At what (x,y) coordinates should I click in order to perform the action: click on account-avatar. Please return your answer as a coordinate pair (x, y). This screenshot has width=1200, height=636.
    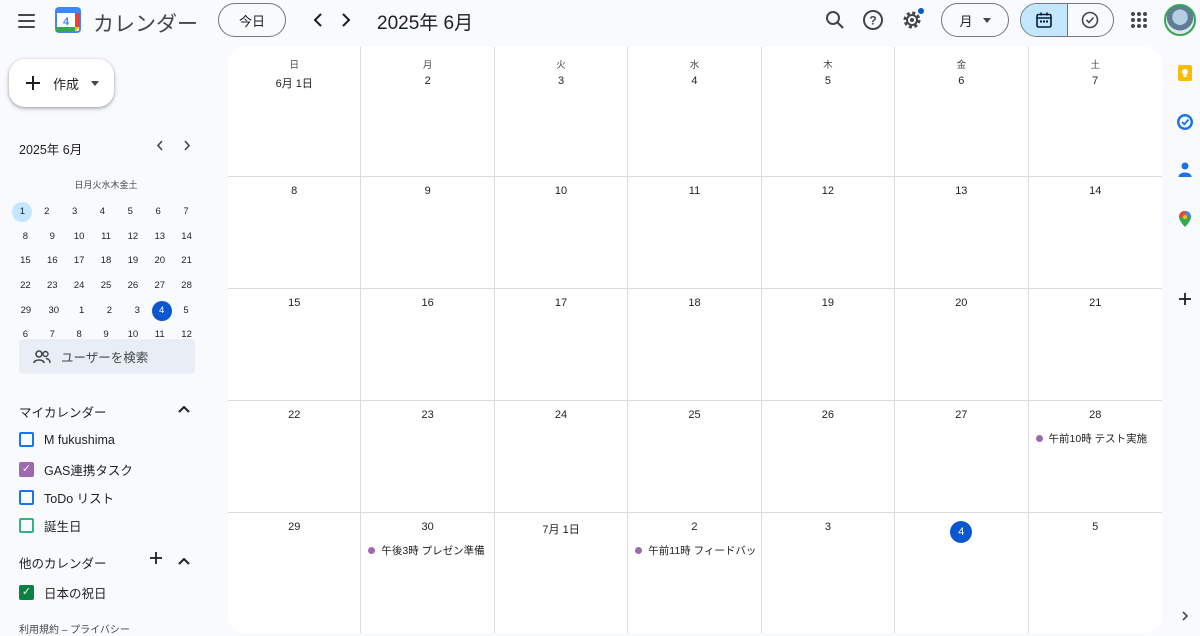
    Looking at the image, I should click on (1180, 20).